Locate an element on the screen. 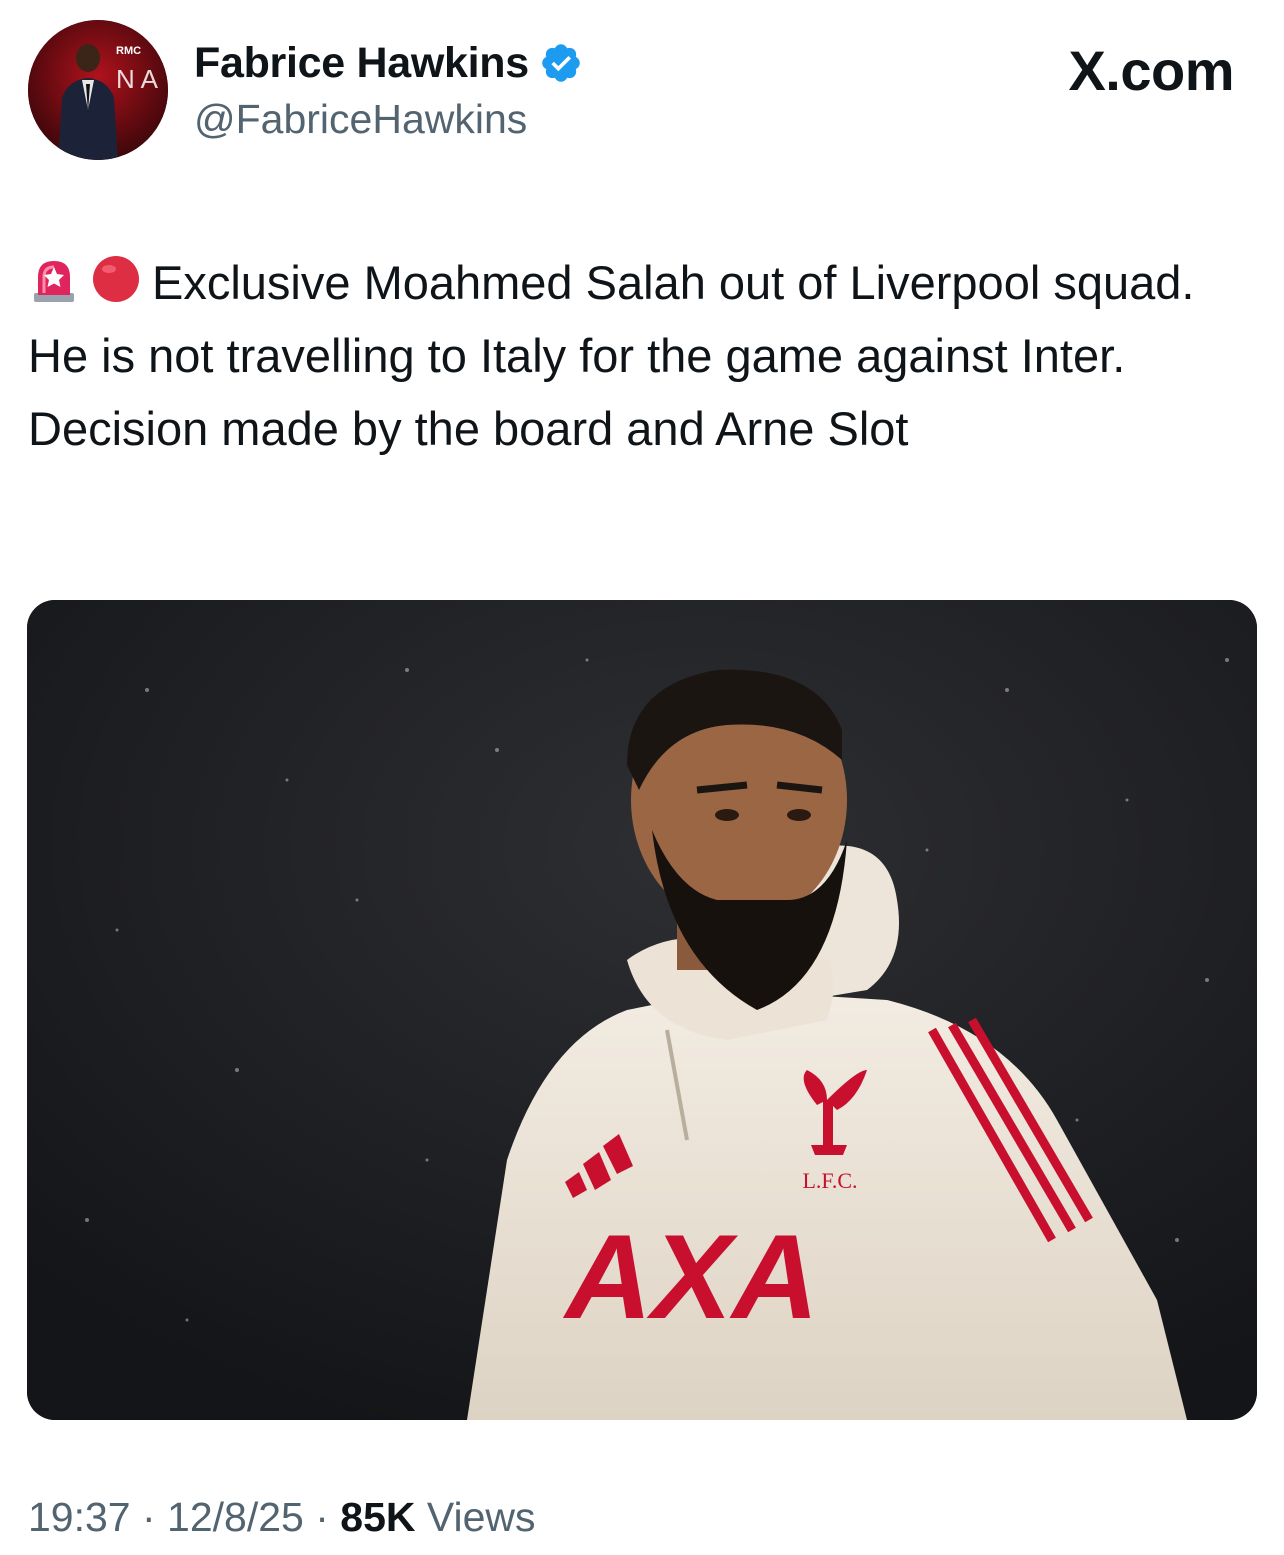  author-name-row: Fabrice Hawkins is located at coordinates (388, 63).